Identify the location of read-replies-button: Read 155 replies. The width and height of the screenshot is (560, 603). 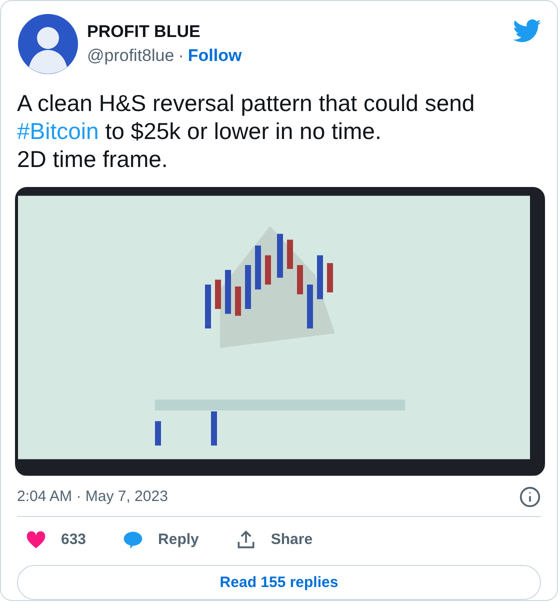
(279, 582).